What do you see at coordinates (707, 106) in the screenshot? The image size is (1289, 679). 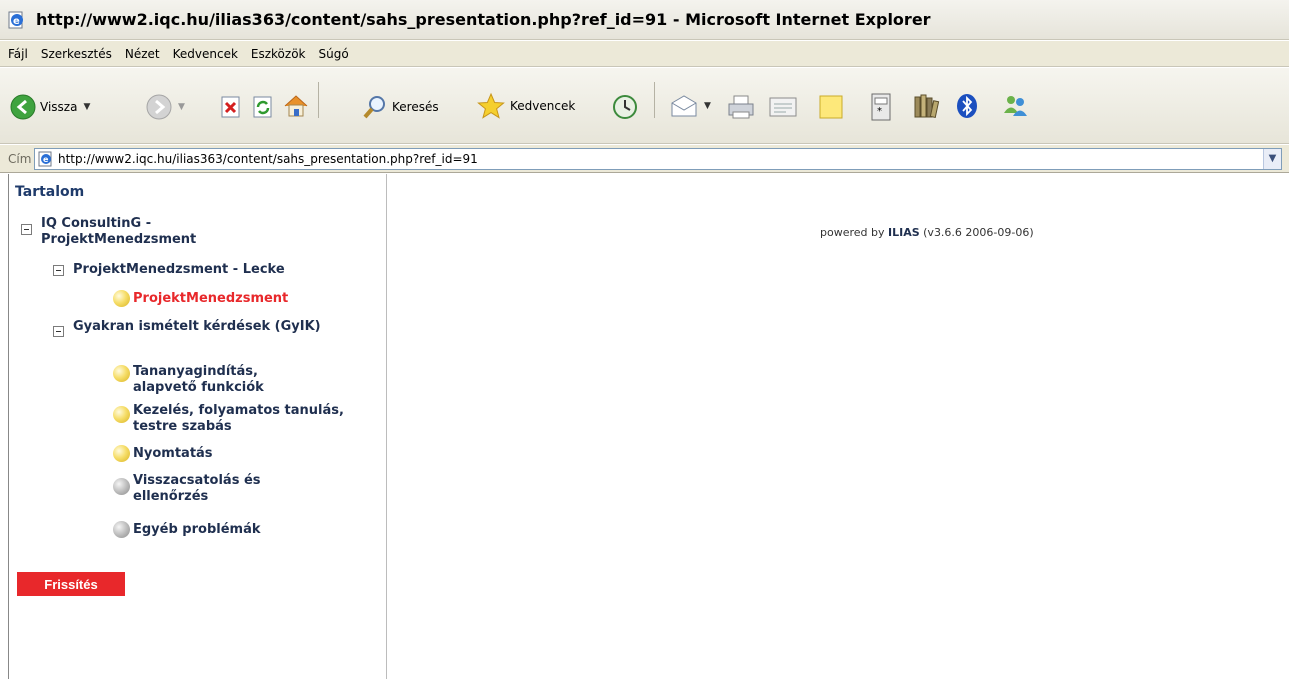 I see `mail-dropdown-icon: ▼` at bounding box center [707, 106].